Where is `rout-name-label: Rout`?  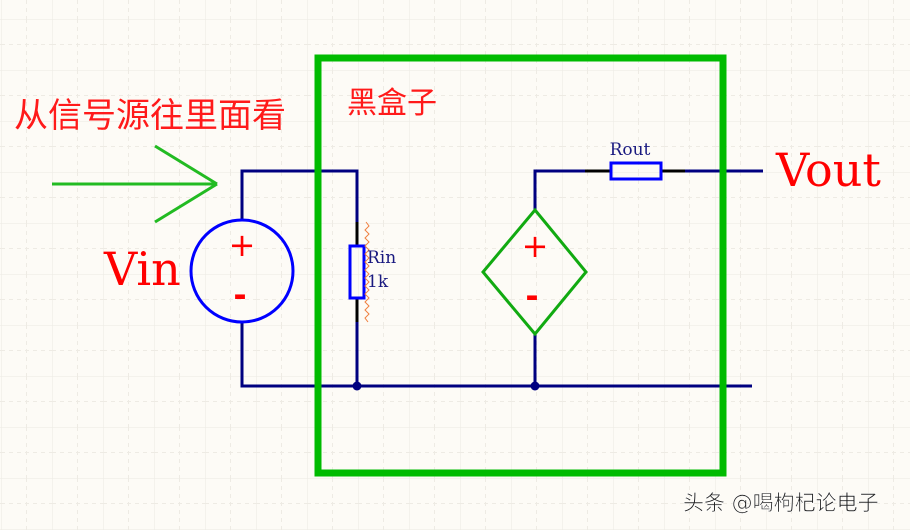 rout-name-label: Rout is located at coordinates (630, 150).